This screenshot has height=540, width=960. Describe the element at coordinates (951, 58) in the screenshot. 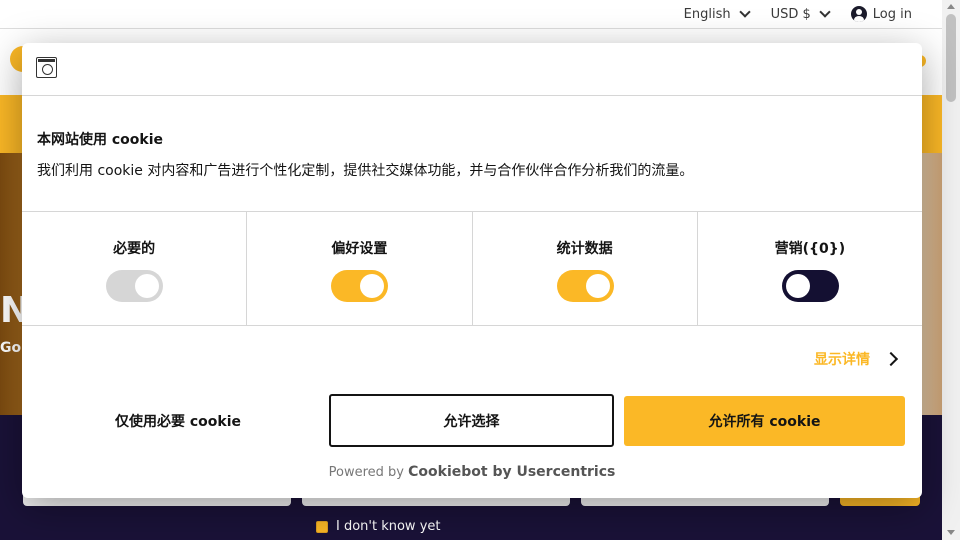

I see `scroll-thumb` at that location.